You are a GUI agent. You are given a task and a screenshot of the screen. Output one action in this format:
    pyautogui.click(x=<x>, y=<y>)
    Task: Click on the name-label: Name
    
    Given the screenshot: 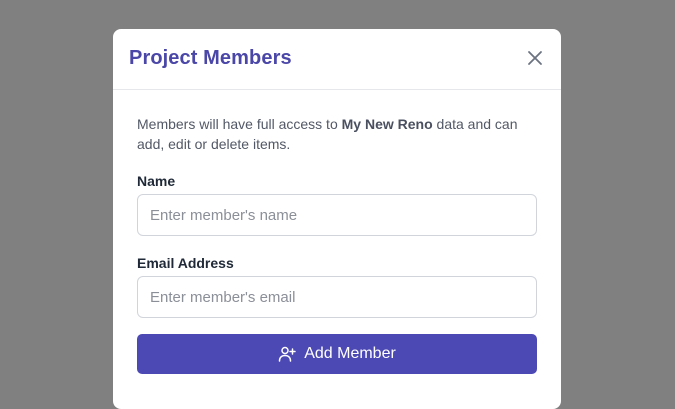 What is the action you would take?
    pyautogui.click(x=156, y=181)
    